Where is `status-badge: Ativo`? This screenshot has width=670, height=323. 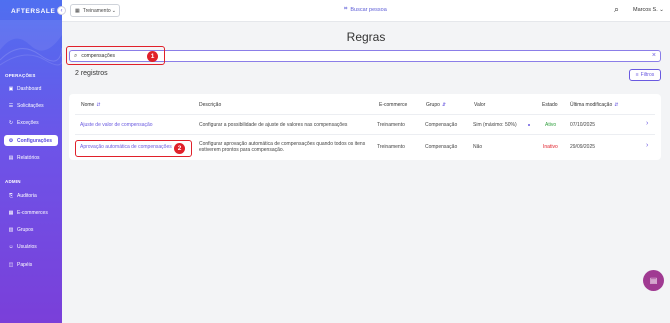
status-badge: Ativo is located at coordinates (551, 125).